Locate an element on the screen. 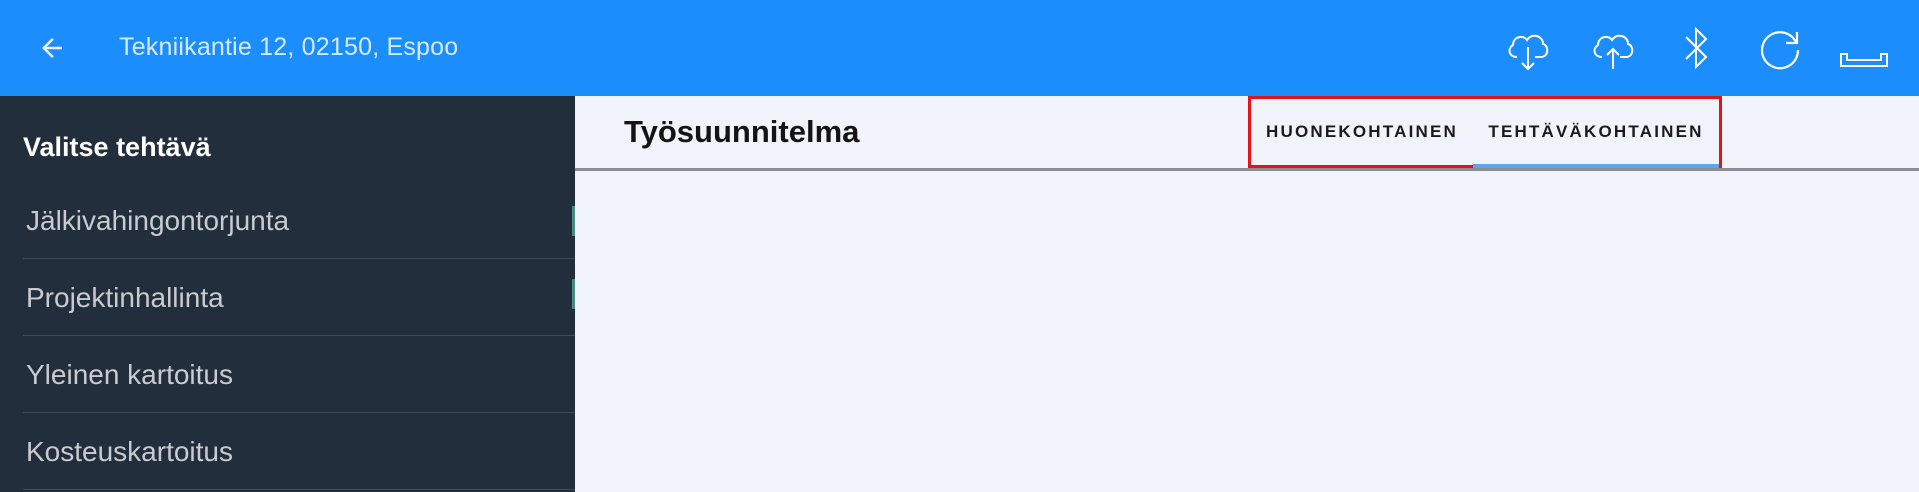  sidebar-item-label: Yleinen kartoitus is located at coordinates (130, 374).